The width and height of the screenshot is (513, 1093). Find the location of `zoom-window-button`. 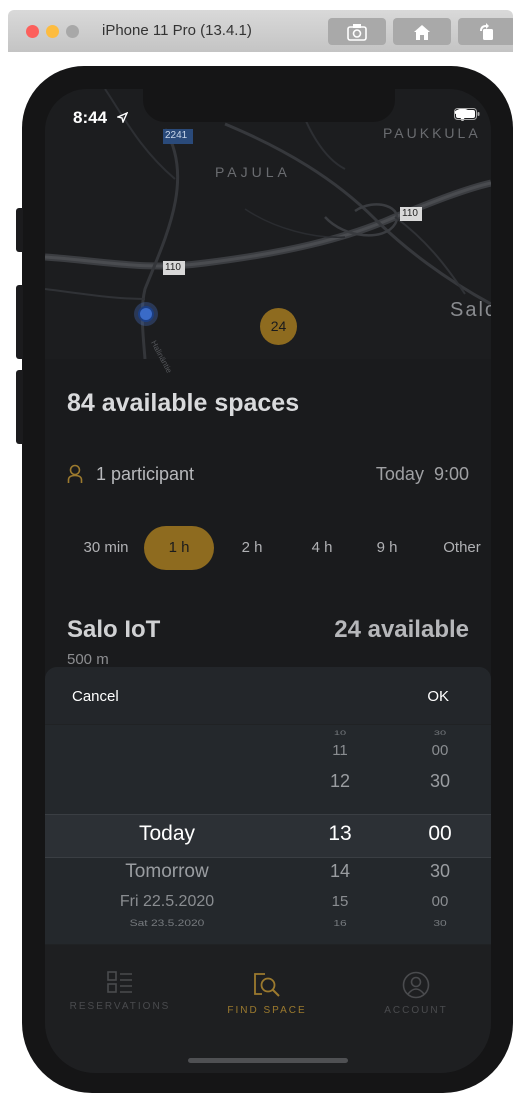

zoom-window-button is located at coordinates (72, 31).